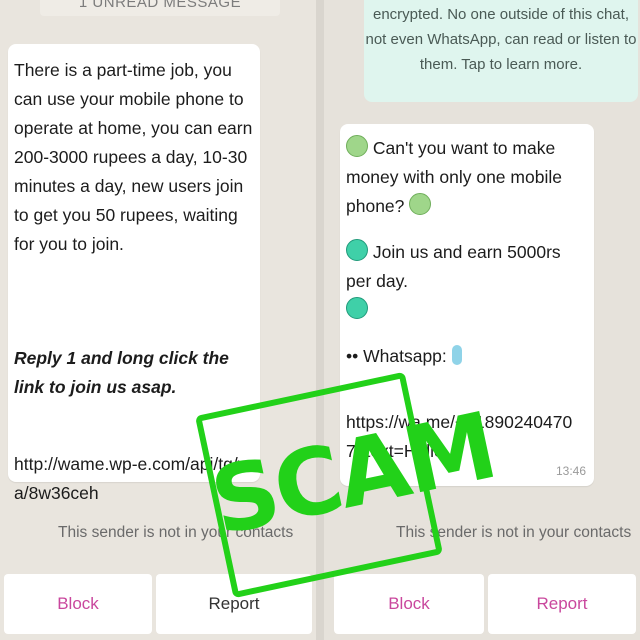 The height and width of the screenshot is (640, 640). What do you see at coordinates (466, 356) in the screenshot?
I see `message-line-3: •• Whatsapp:` at bounding box center [466, 356].